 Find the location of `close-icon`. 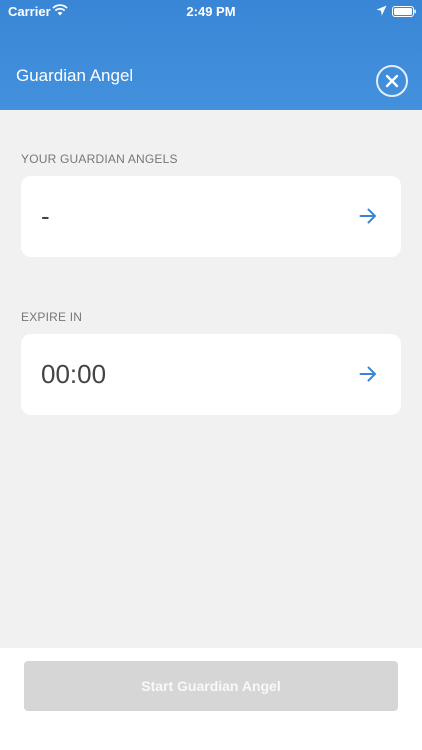

close-icon is located at coordinates (392, 81).